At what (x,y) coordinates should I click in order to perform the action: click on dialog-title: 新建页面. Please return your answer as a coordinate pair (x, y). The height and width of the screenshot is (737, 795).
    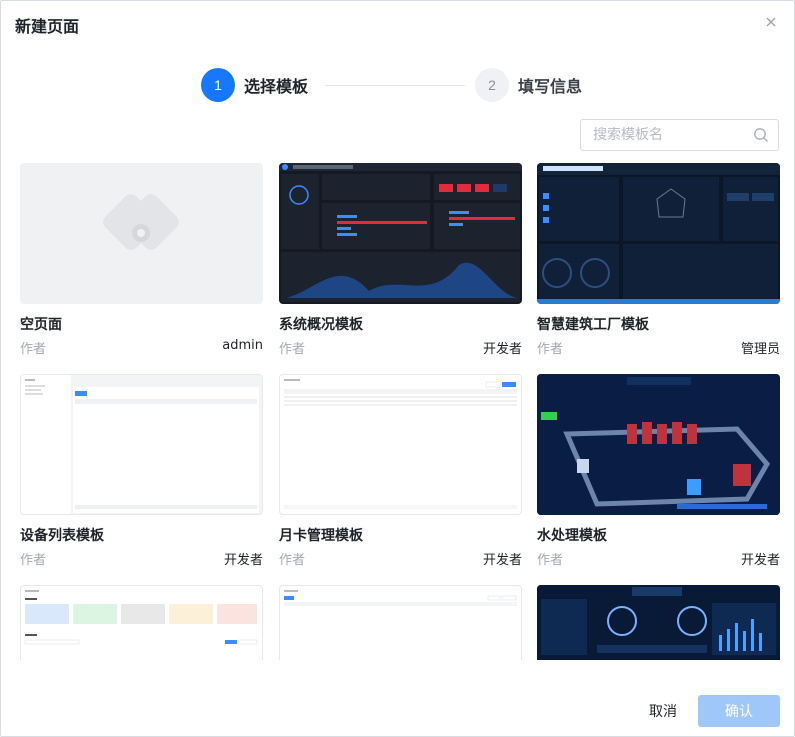
    Looking at the image, I should click on (47, 26).